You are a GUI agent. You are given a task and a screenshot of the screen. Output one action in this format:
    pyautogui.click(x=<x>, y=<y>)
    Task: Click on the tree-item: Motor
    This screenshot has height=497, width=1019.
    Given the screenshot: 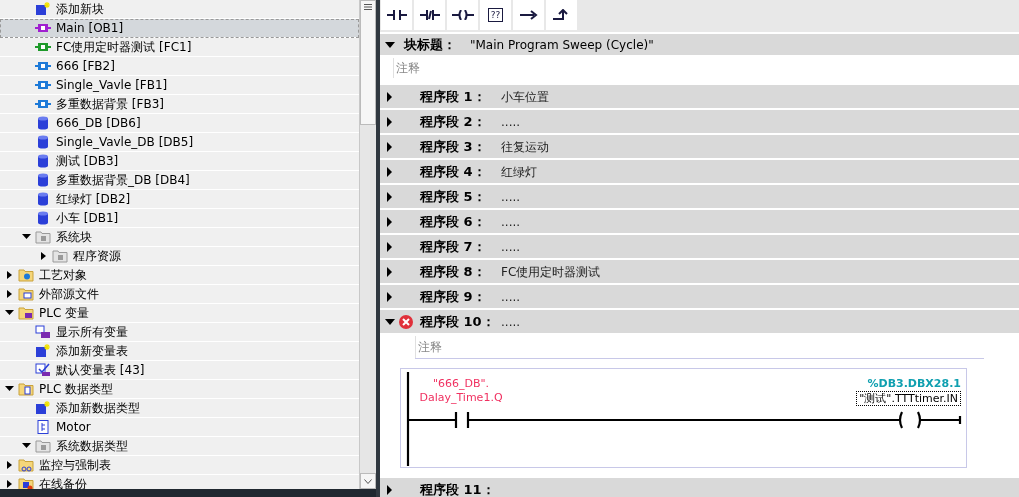 What is the action you would take?
    pyautogui.click(x=179, y=427)
    